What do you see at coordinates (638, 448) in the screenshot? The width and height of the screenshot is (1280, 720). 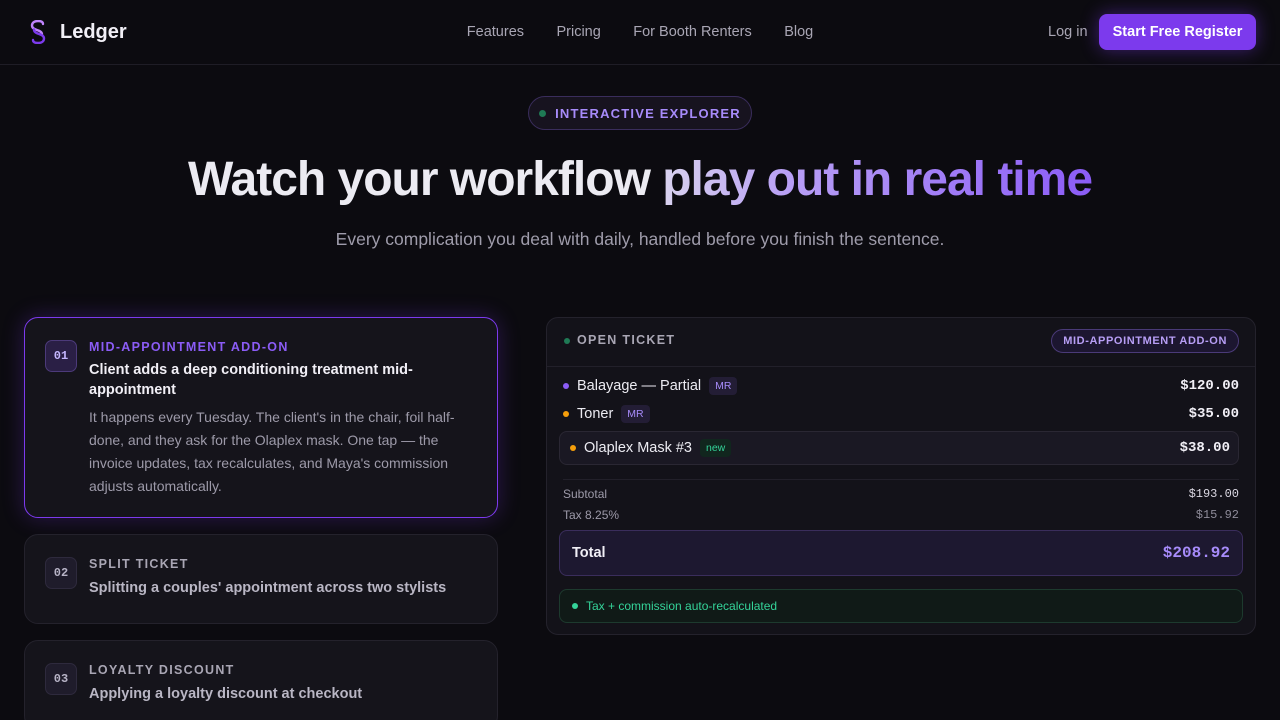 I see `line-item-name: Olaplex Mask #3` at bounding box center [638, 448].